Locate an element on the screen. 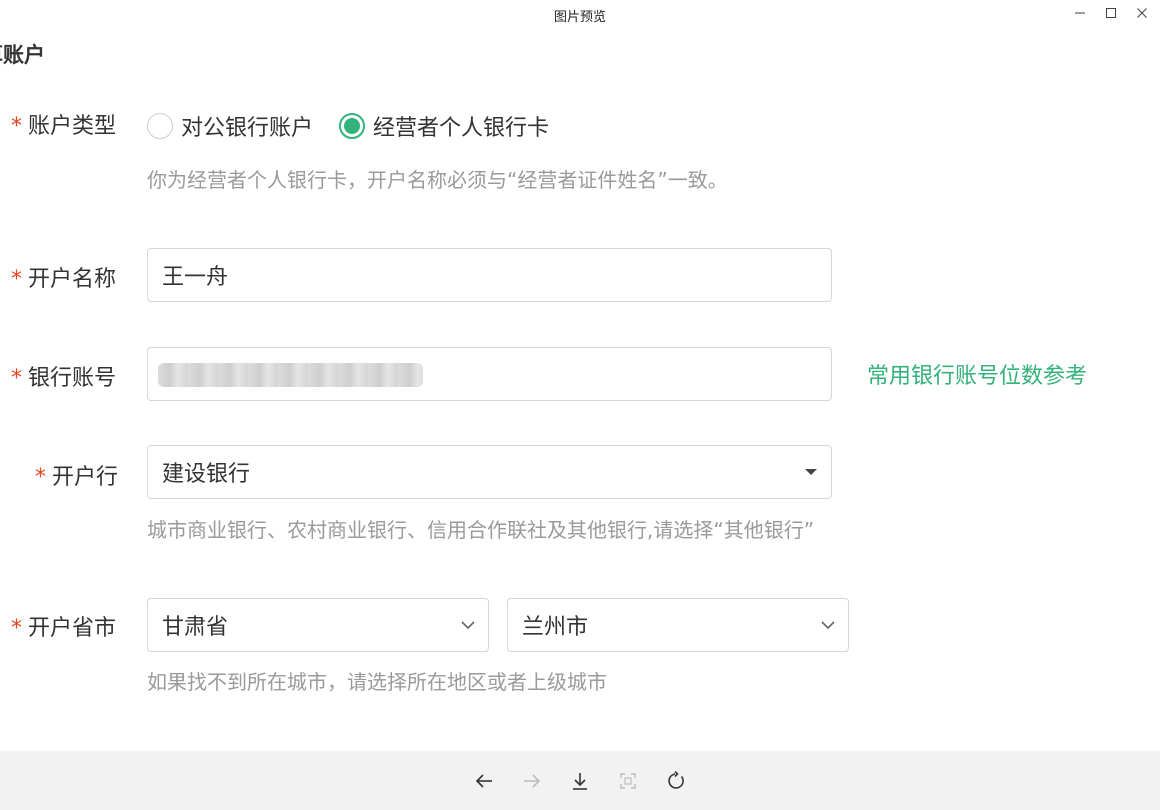 The width and height of the screenshot is (1160, 810). maximize-icon is located at coordinates (1111, 13).